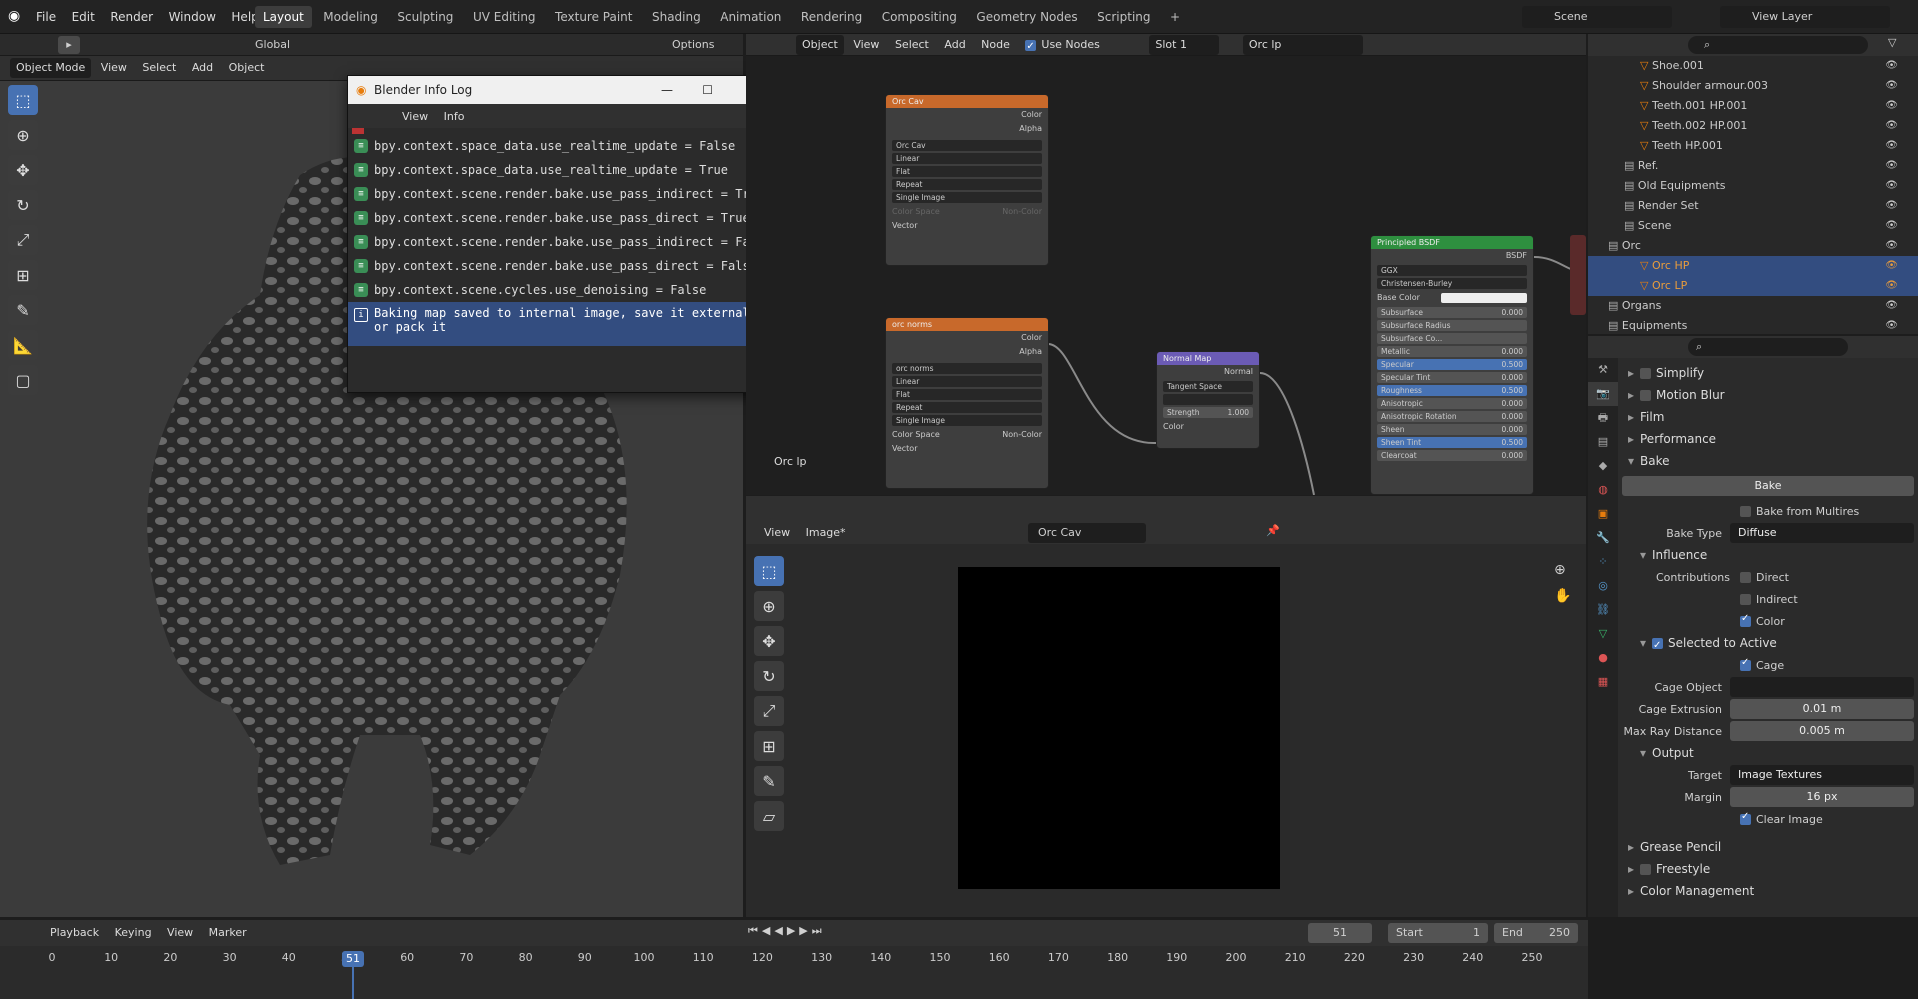 The image size is (1918, 999). I want to click on target-dropdown: Image Textures, so click(1822, 775).